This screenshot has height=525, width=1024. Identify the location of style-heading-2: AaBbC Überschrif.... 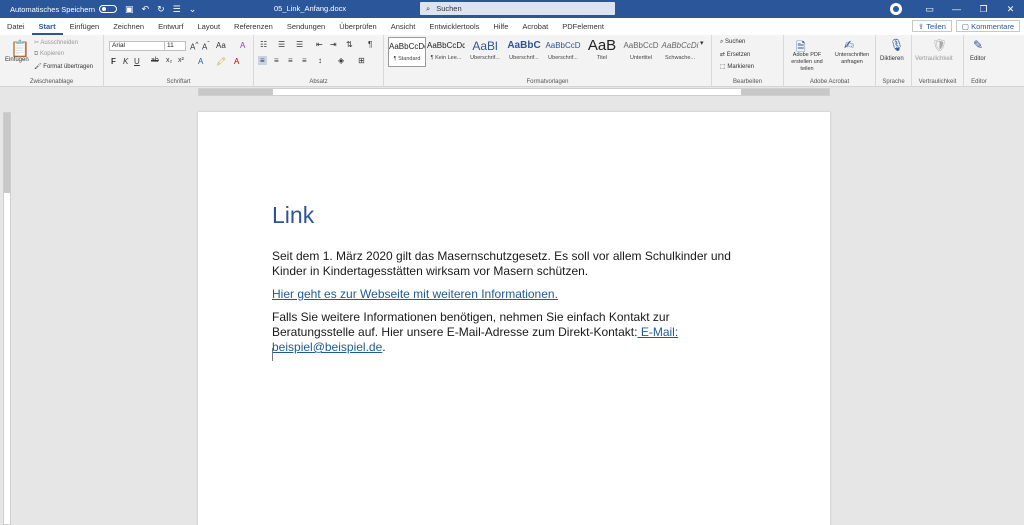
(524, 52).